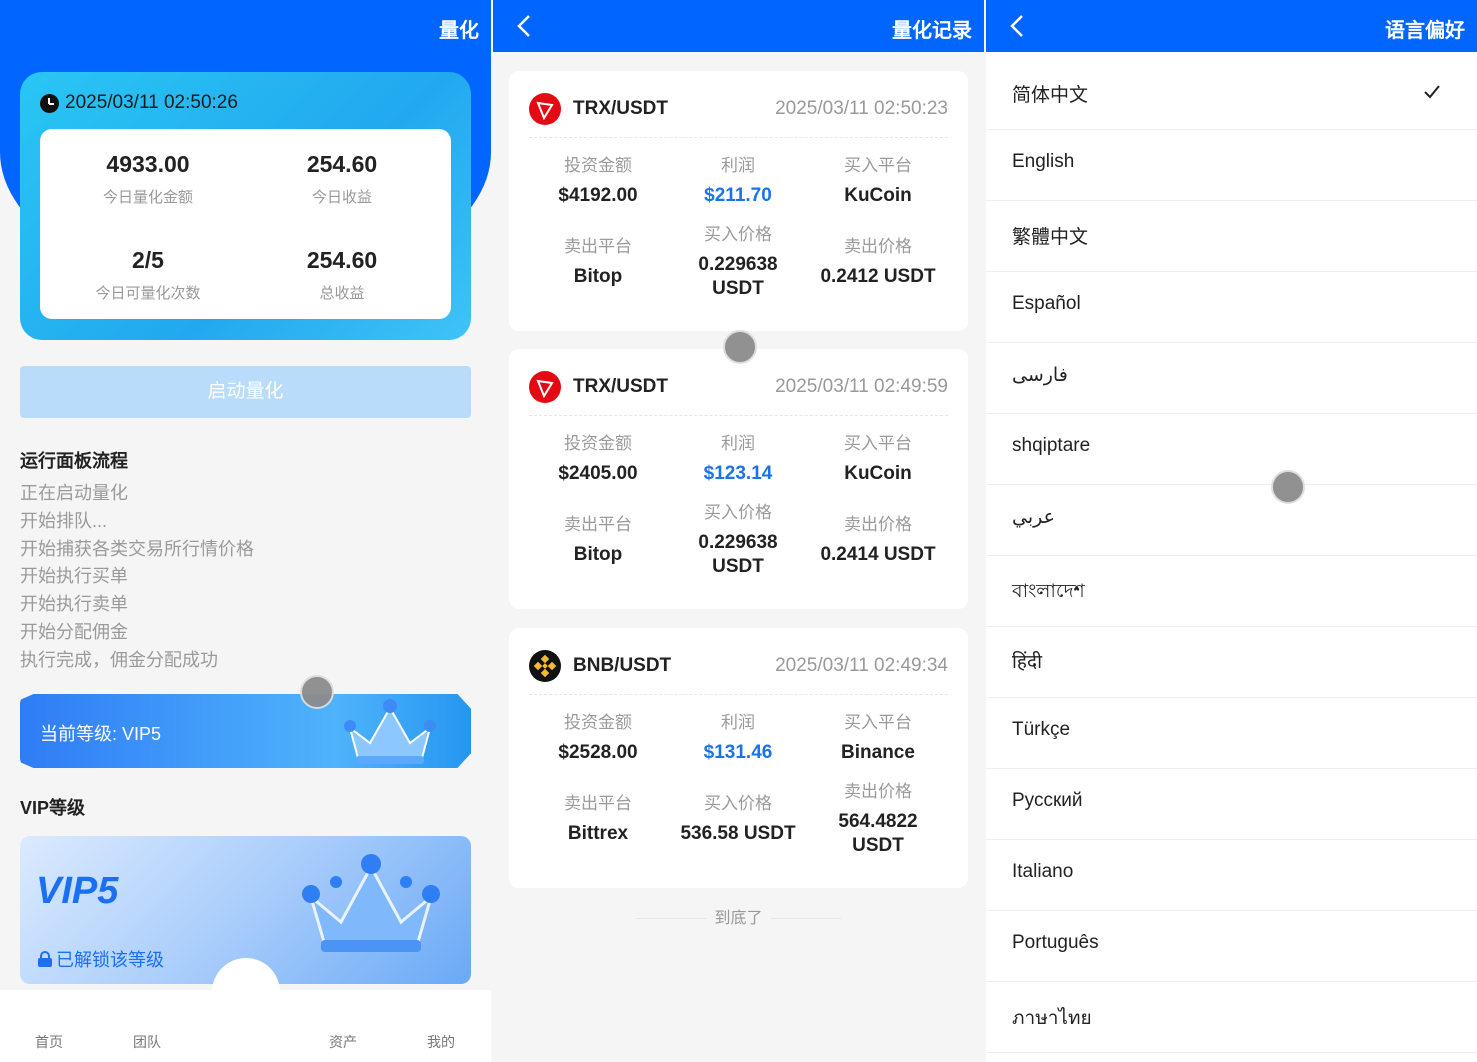 This screenshot has height=1062, width=1477. I want to click on end-label: 到底了, so click(738, 918).